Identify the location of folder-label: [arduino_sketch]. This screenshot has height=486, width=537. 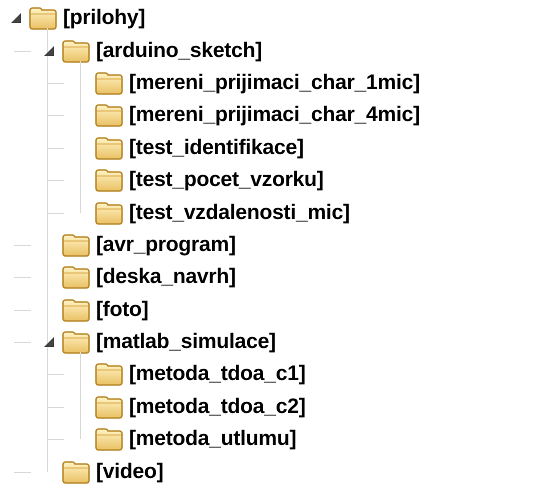
(179, 50).